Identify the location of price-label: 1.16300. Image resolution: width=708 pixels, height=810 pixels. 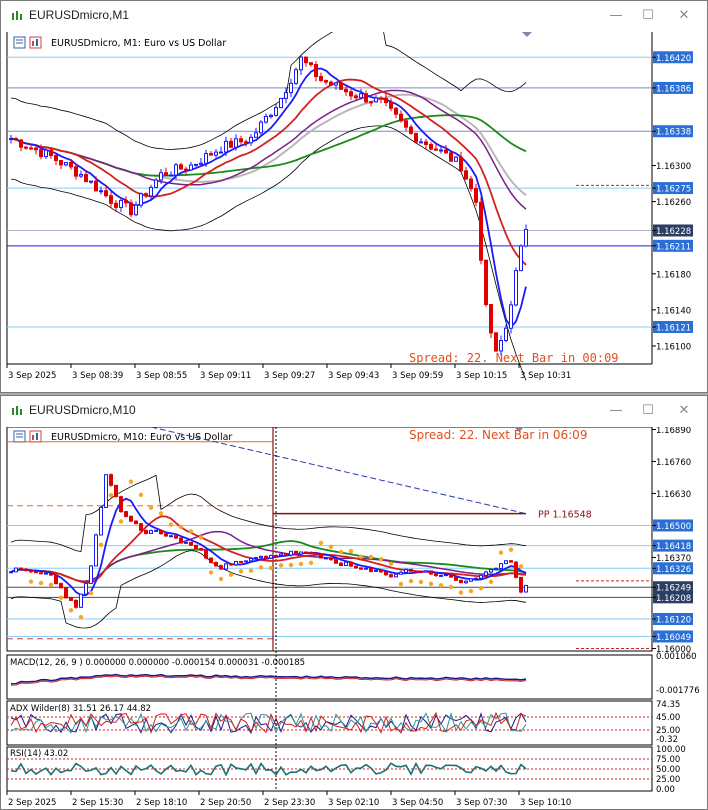
(673, 167).